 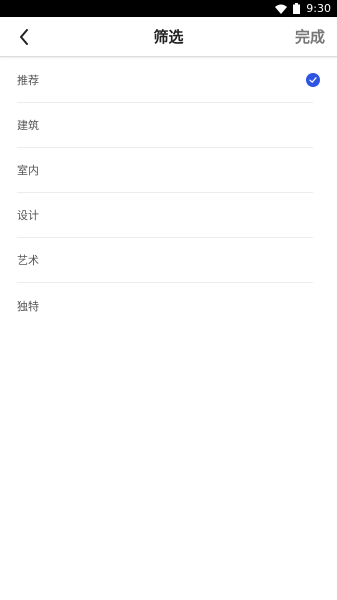 I want to click on filter-item-label: 室内, so click(x=28, y=170).